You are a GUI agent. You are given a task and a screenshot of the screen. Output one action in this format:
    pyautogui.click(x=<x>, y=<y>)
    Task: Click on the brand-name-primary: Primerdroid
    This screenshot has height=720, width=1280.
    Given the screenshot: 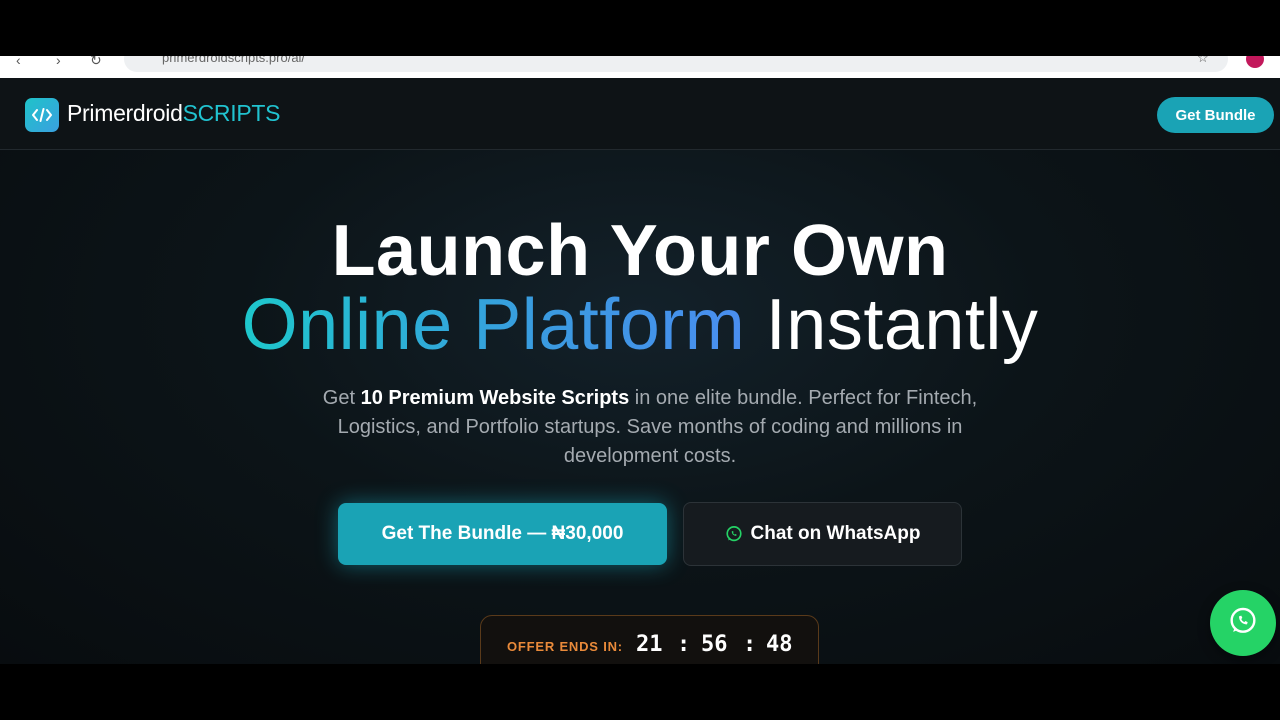 What is the action you would take?
    pyautogui.click(x=125, y=113)
    